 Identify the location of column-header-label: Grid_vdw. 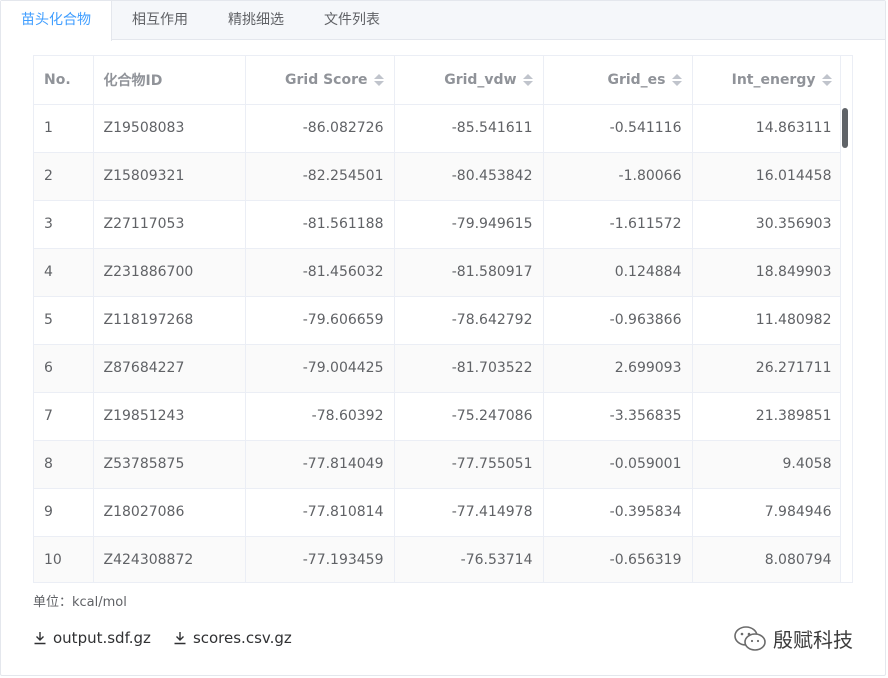
(480, 79).